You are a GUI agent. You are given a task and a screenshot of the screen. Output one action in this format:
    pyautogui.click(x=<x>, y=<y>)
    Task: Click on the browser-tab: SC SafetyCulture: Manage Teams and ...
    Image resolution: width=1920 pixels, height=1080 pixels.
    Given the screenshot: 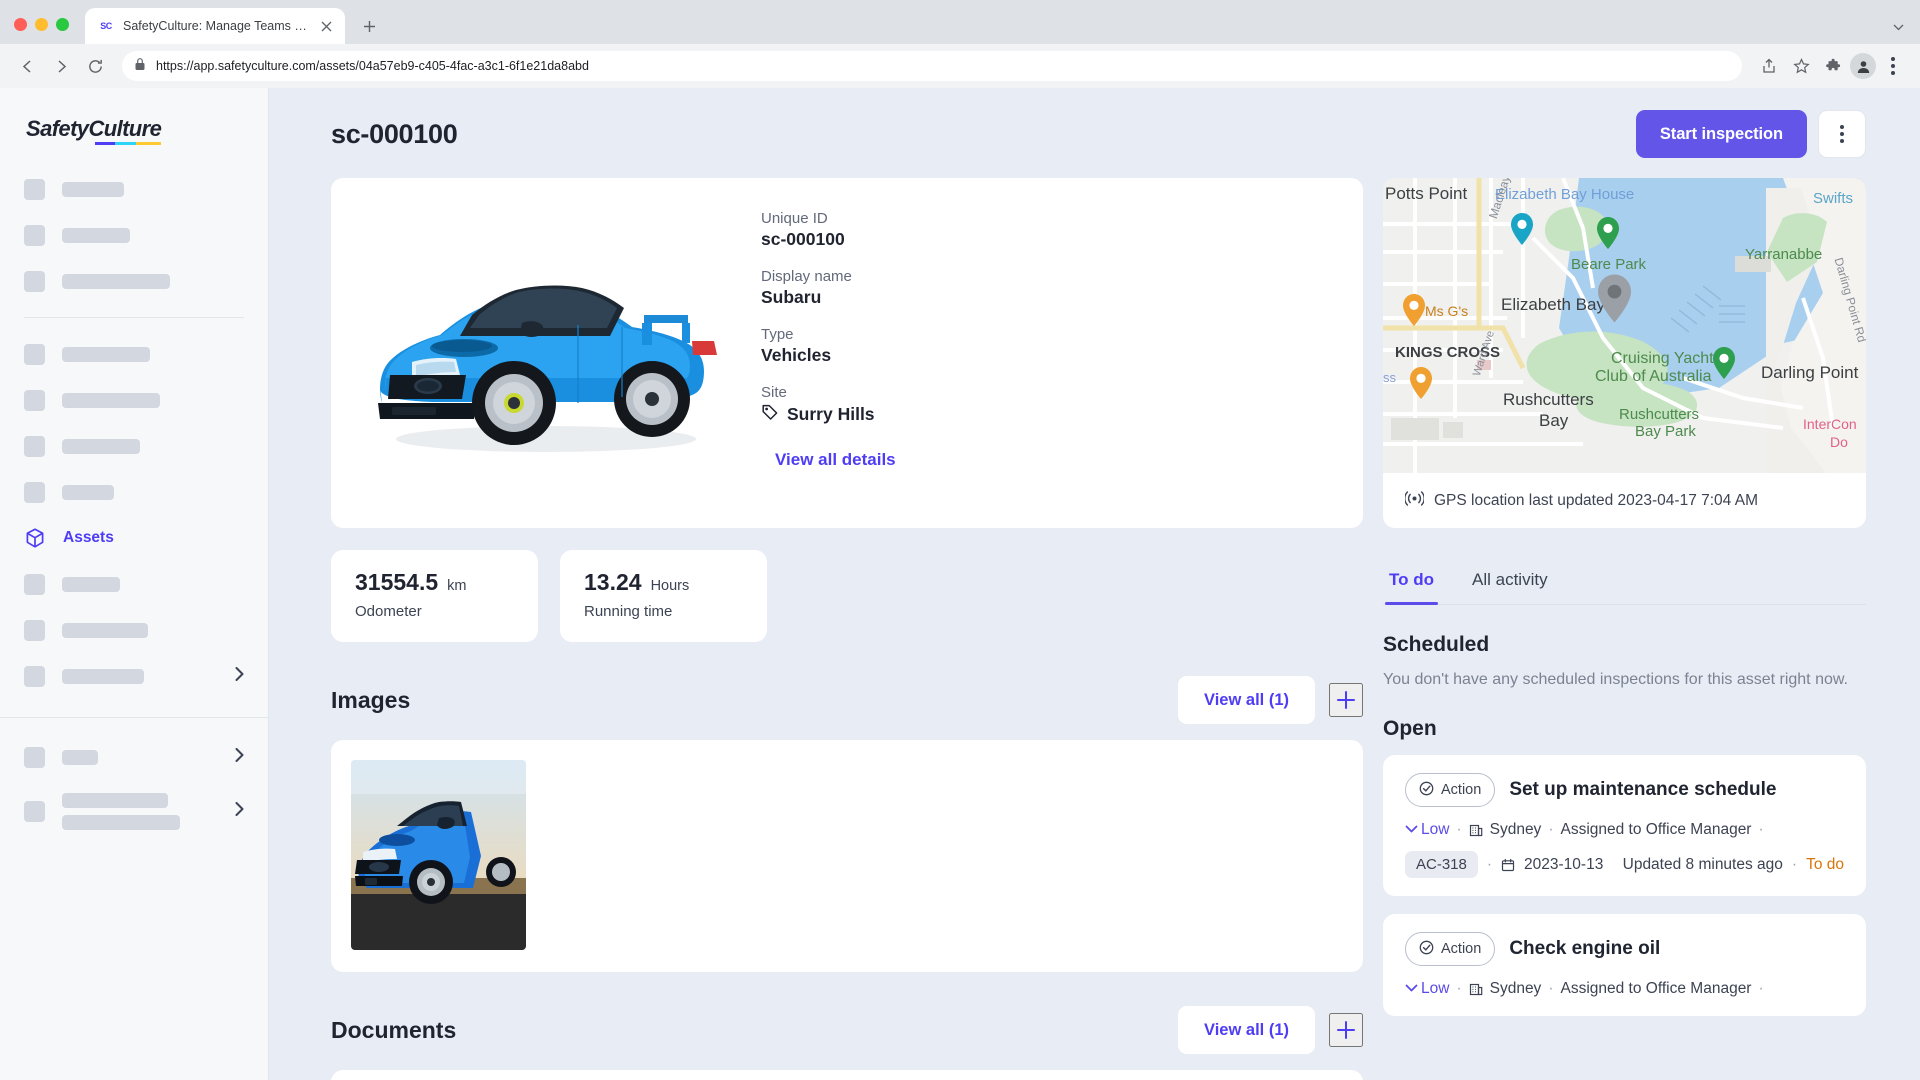 What is the action you would take?
    pyautogui.click(x=215, y=26)
    